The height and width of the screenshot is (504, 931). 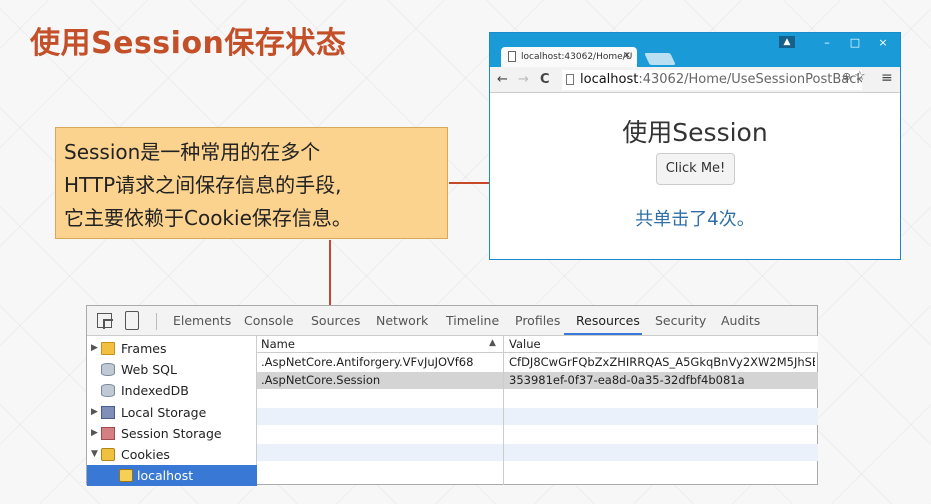 I want to click on column-header-value: Value, so click(x=525, y=344).